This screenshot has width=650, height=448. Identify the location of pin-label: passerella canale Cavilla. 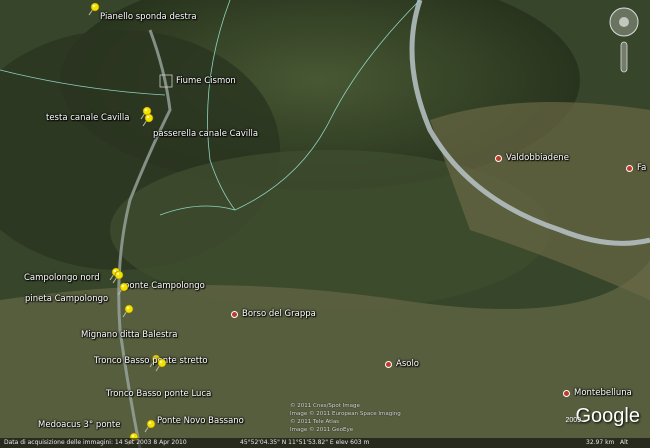
(205, 134).